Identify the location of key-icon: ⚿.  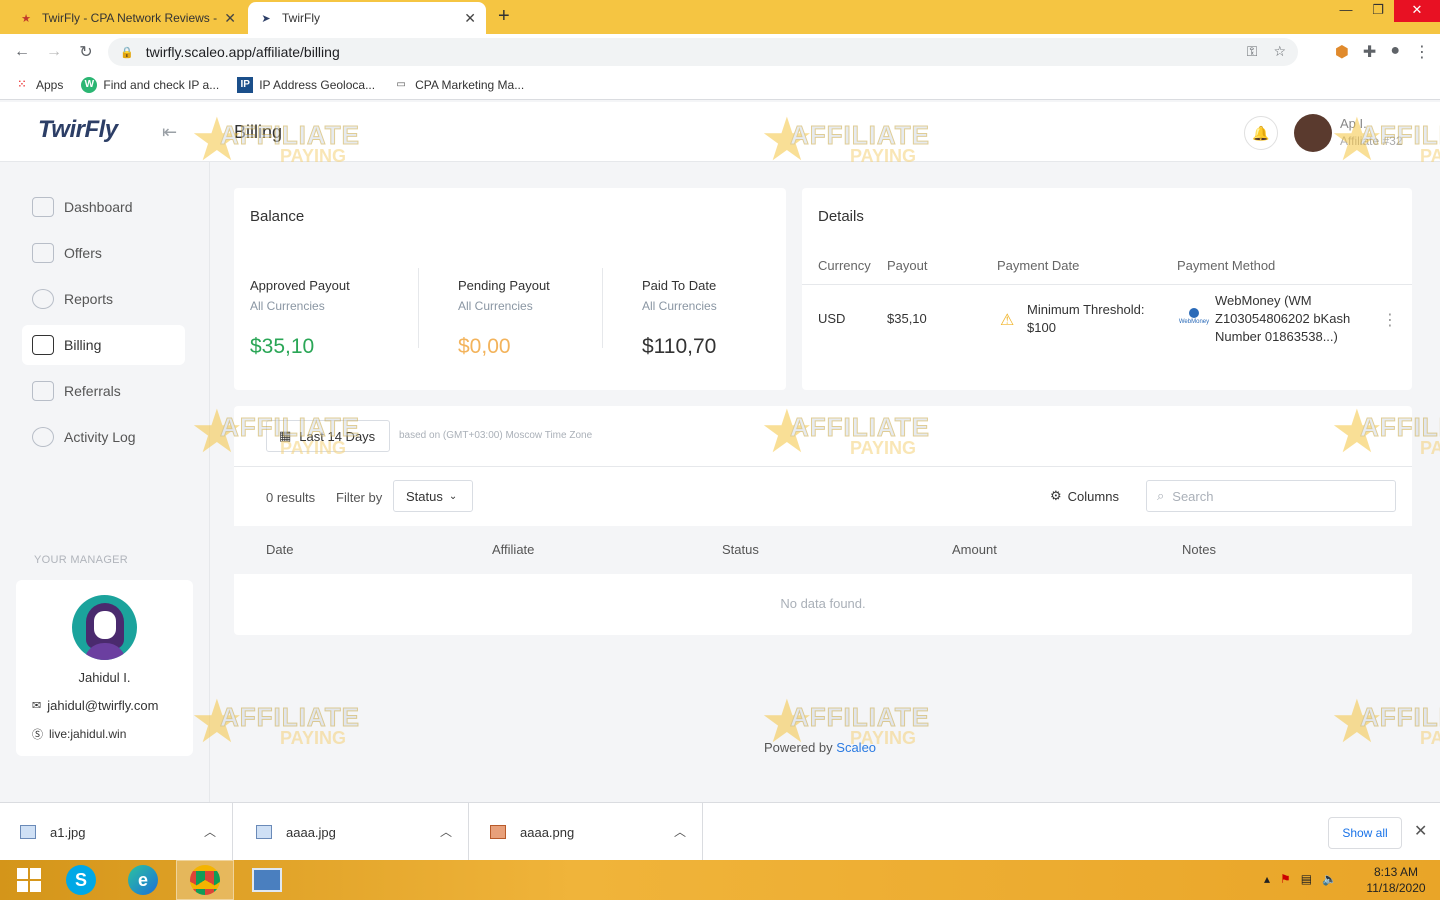
(1252, 51).